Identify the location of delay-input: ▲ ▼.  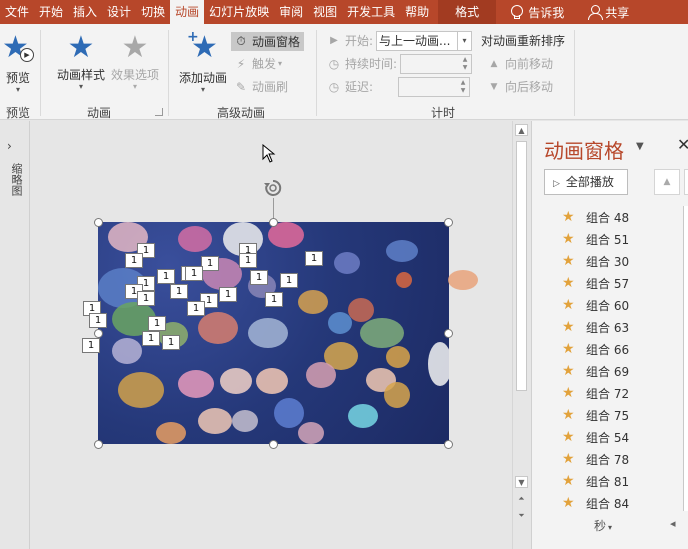
(434, 87).